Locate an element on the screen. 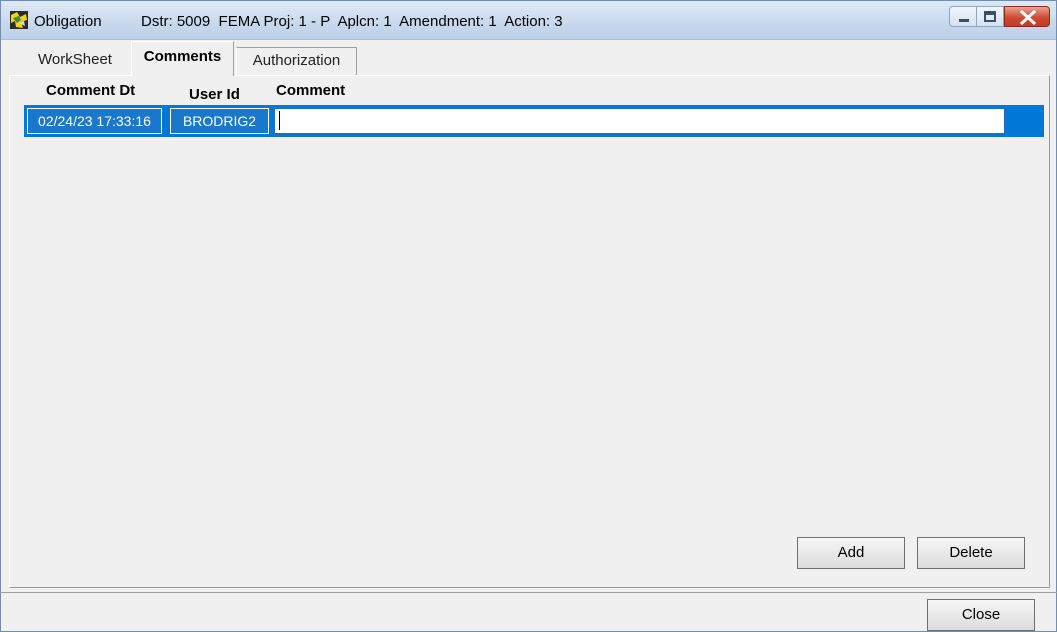  caption-buttons is located at coordinates (999, 17).